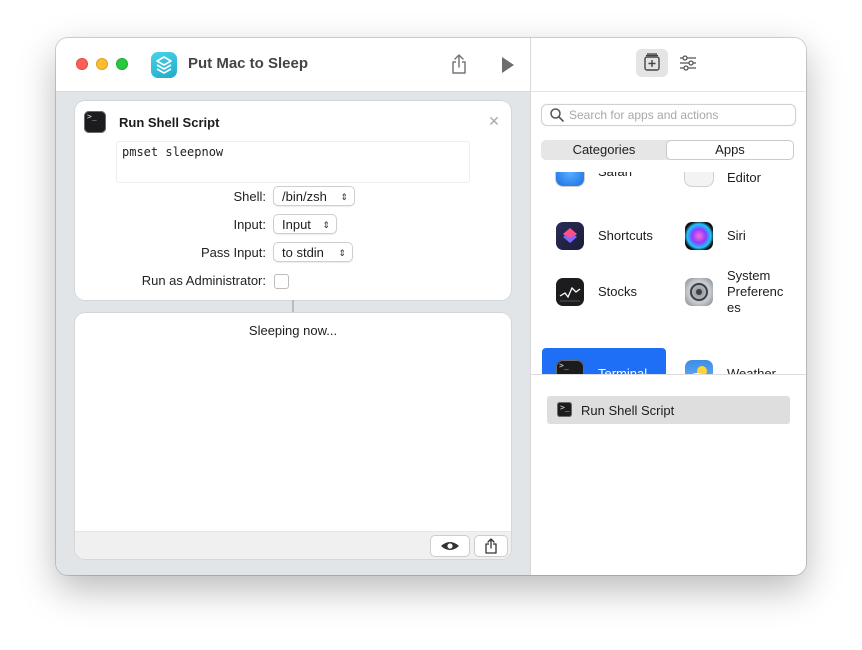 The image size is (862, 650). I want to click on script-text: pmset sleepnow, so click(172, 152).